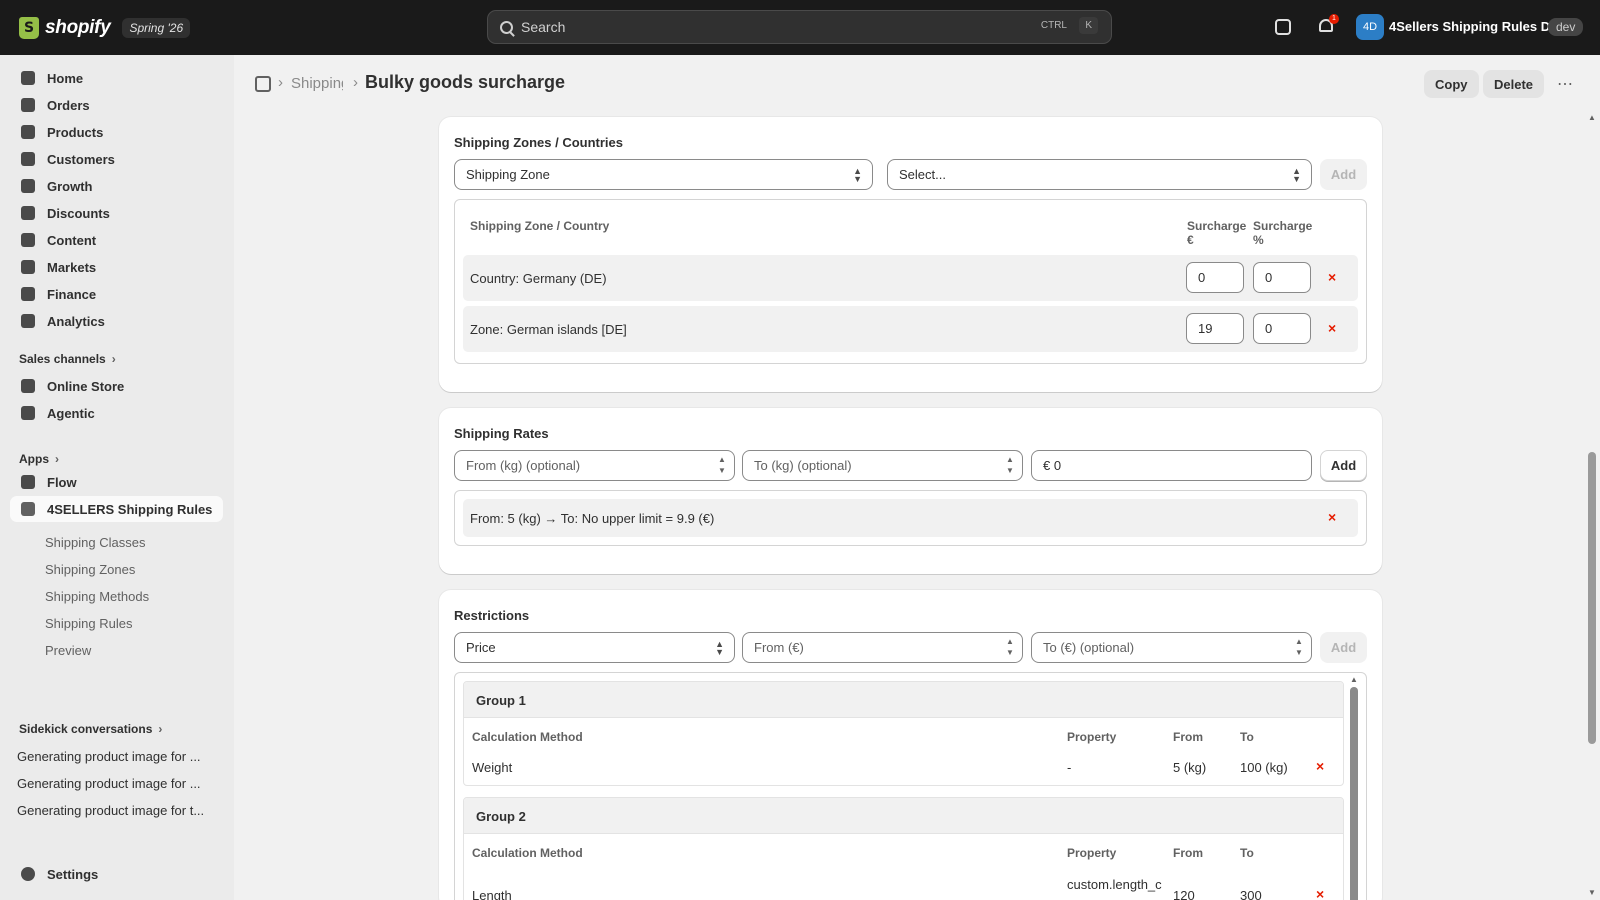 The image size is (1600, 900). What do you see at coordinates (116, 105) in the screenshot?
I see `sidebar-item-orders: Orders` at bounding box center [116, 105].